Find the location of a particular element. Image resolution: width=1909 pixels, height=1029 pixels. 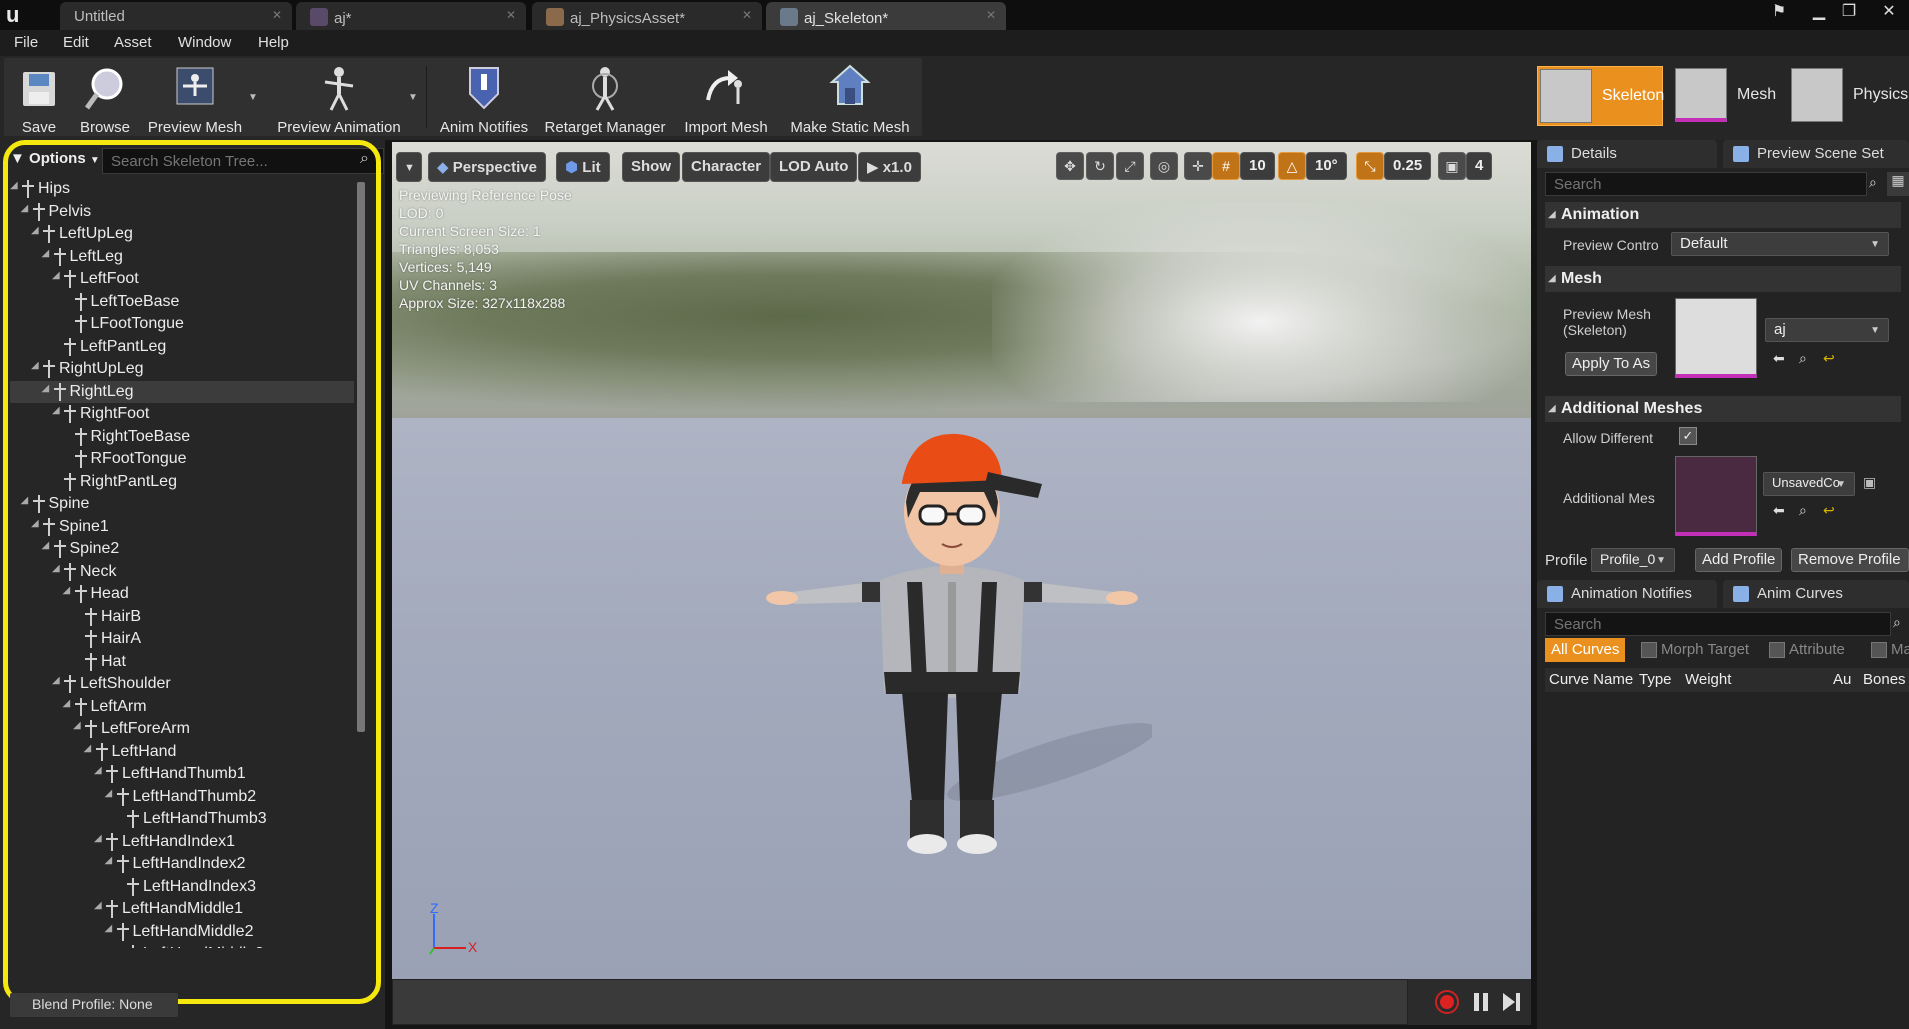

preview-mesh-dropdown-icon: ▼ is located at coordinates (253, 97).